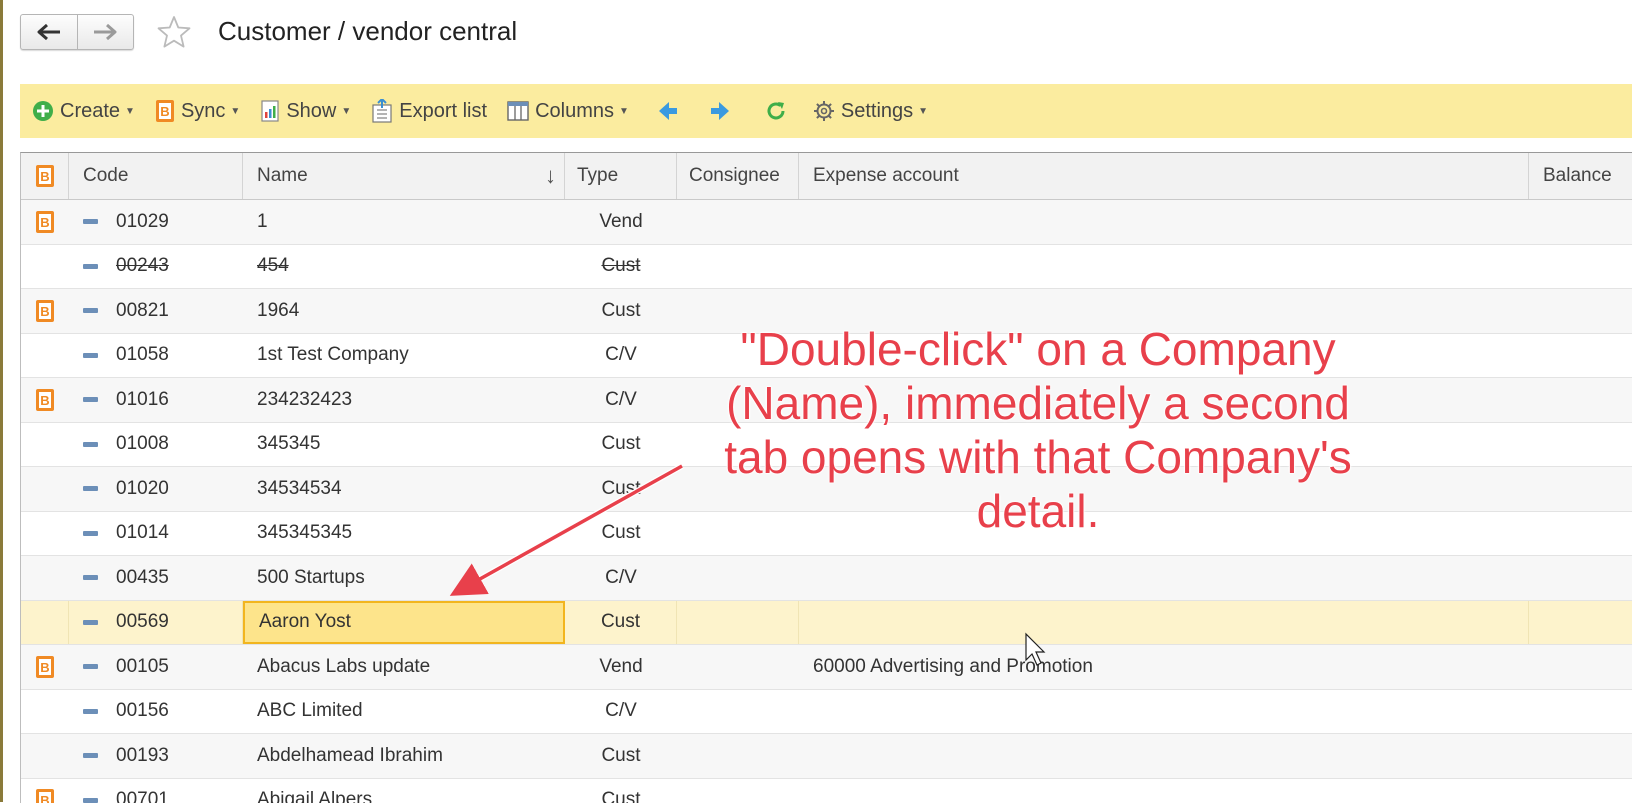 This screenshot has height=803, width=1632. What do you see at coordinates (156, 791) in the screenshot?
I see `code-cell: 00701` at bounding box center [156, 791].